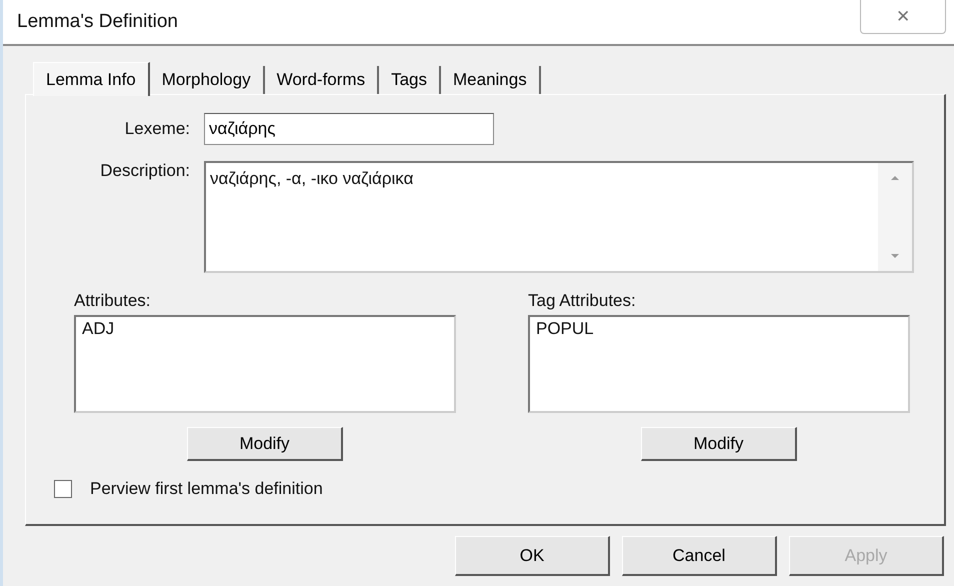 Image resolution: width=954 pixels, height=586 pixels. Describe the element at coordinates (91, 79) in the screenshot. I see `tab: Lemma Info` at that location.